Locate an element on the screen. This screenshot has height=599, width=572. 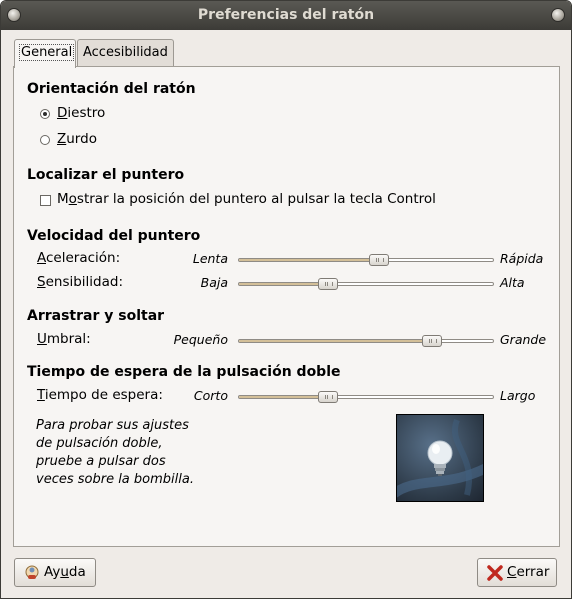
orientation-heading: Orientación del ratón is located at coordinates (111, 89).